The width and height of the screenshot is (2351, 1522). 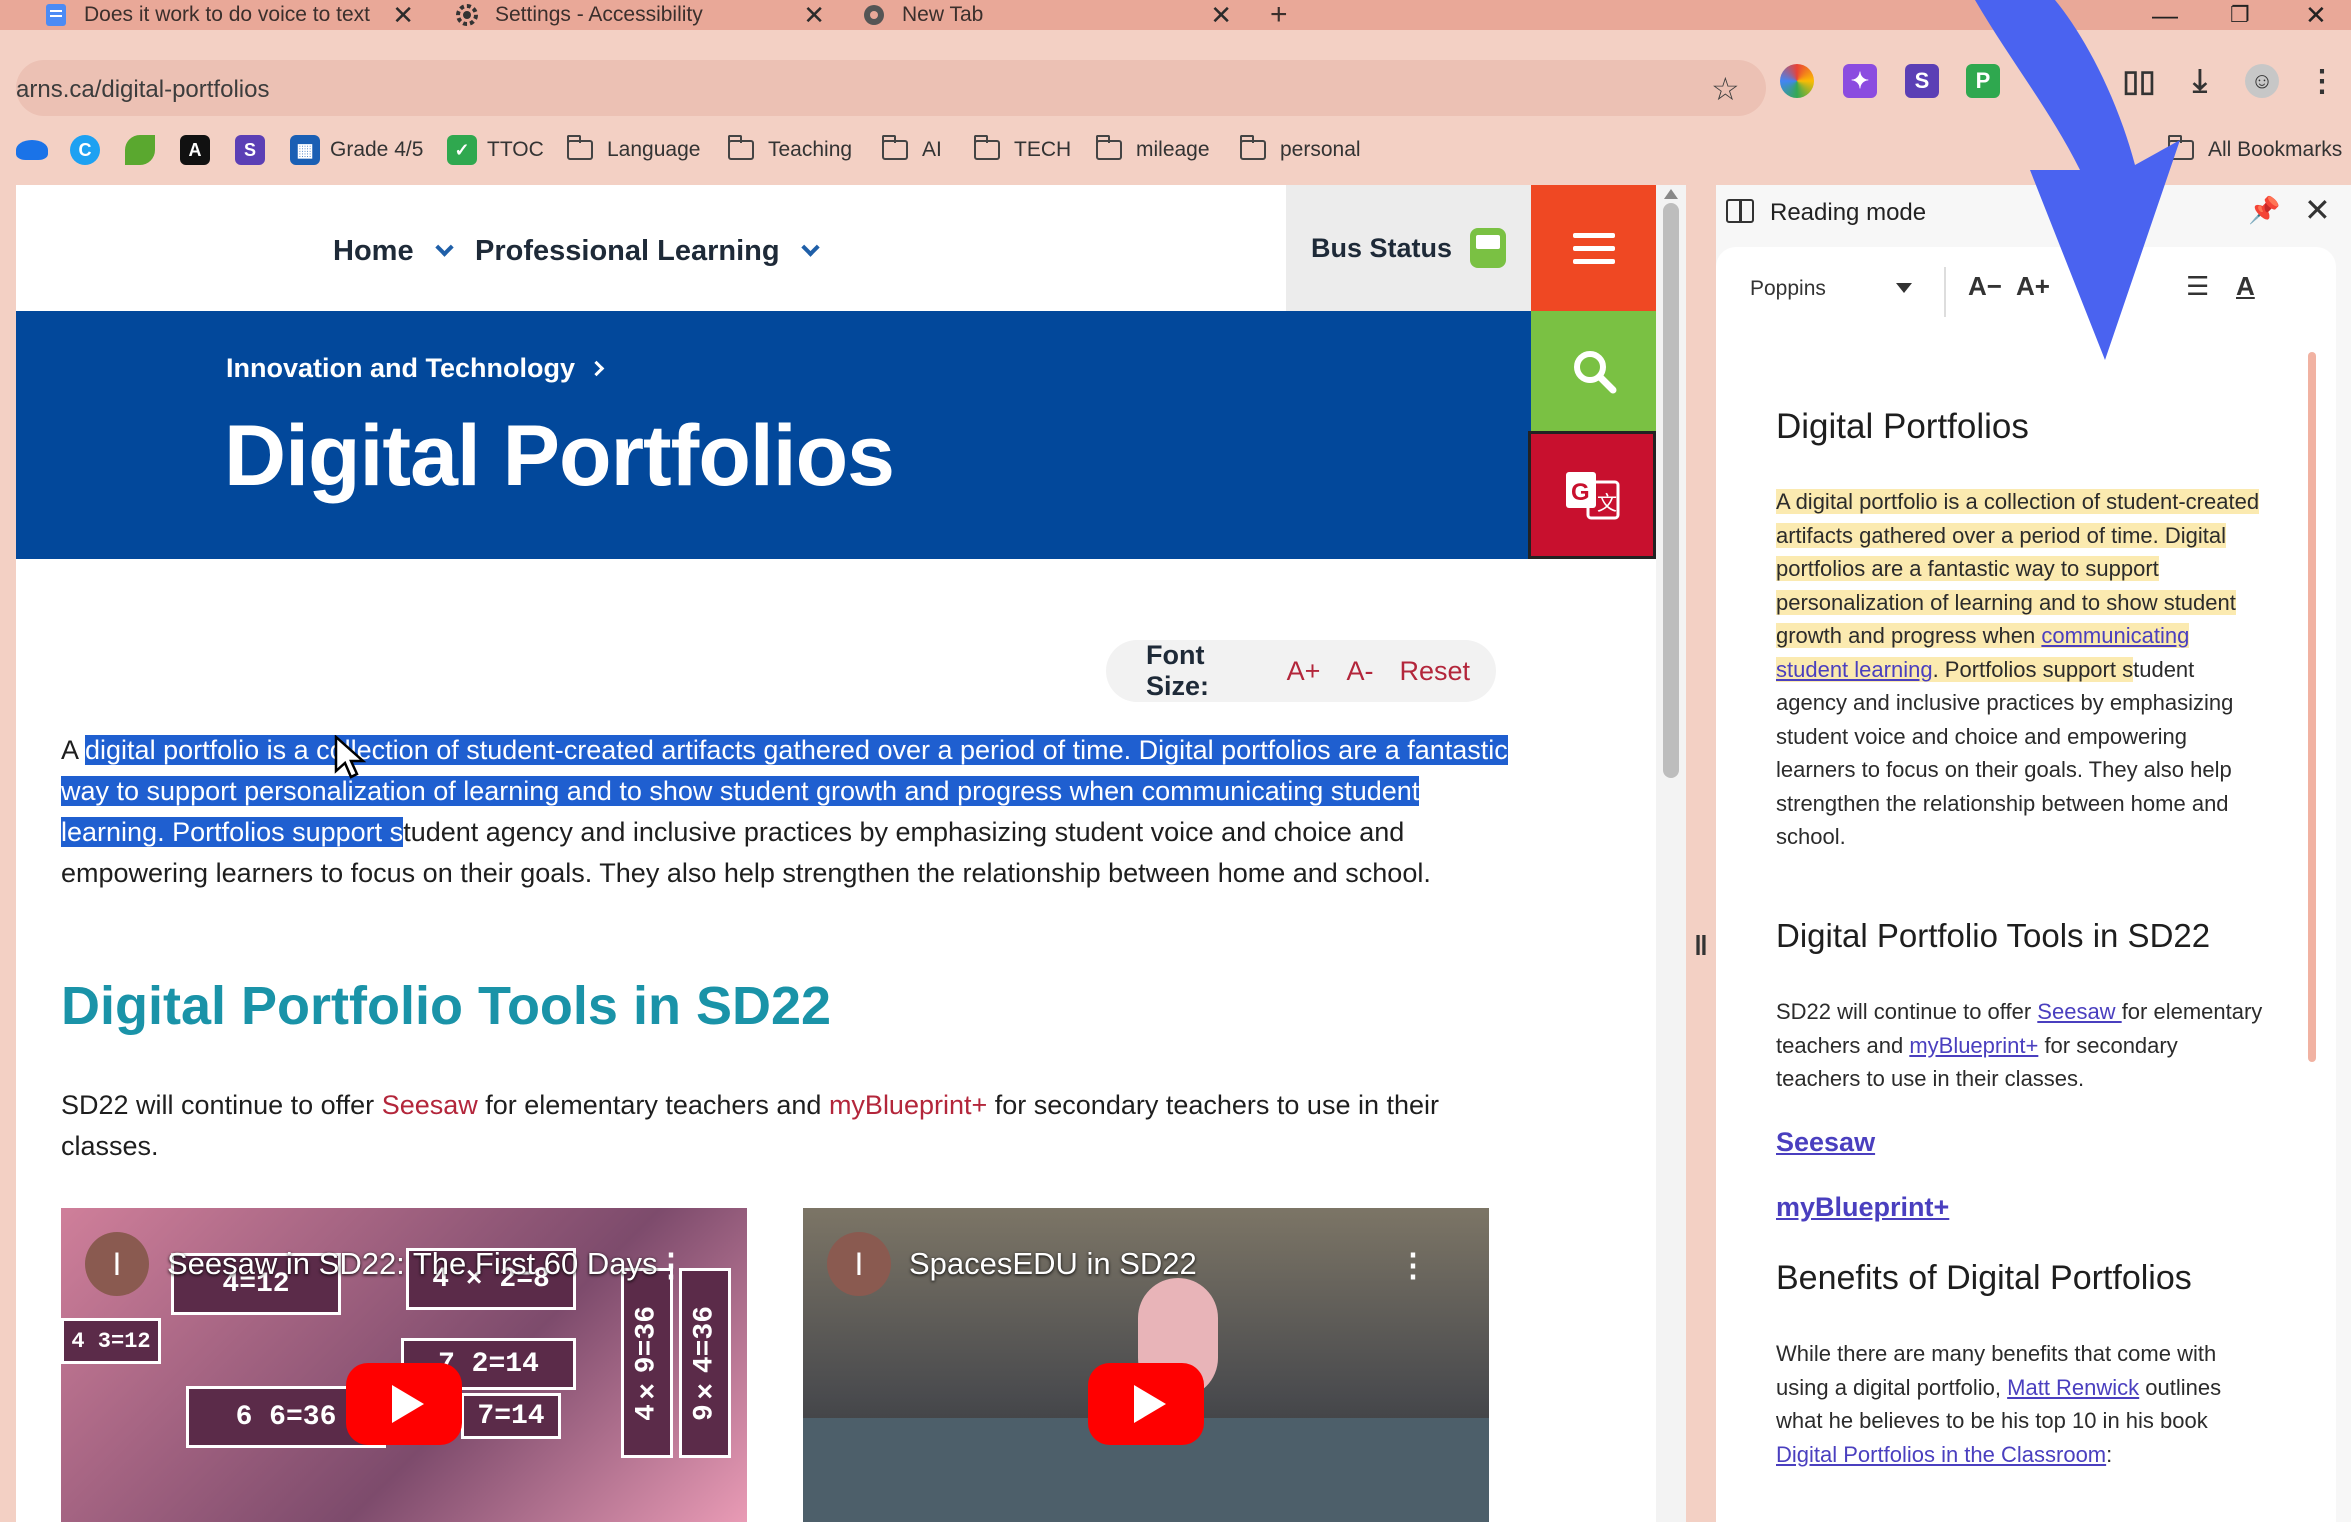 What do you see at coordinates (1825, 1142) in the screenshot?
I see `seesaw-link-standalone: Seesaw` at bounding box center [1825, 1142].